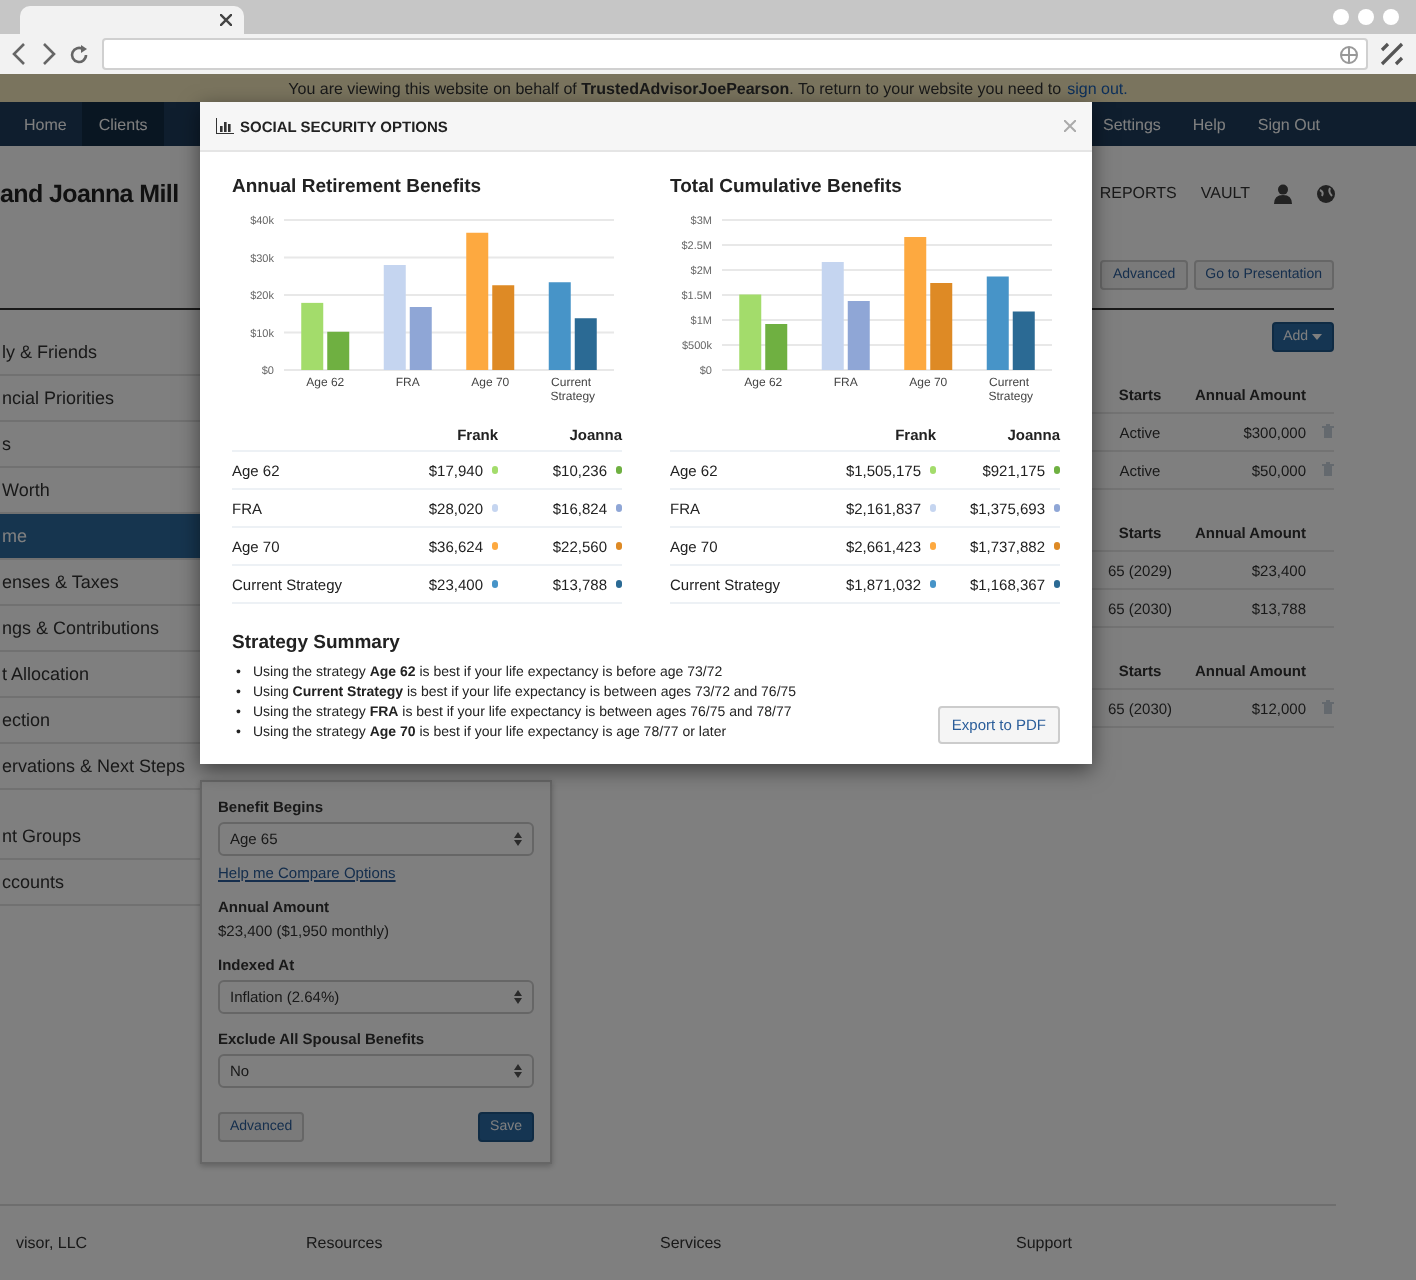 The width and height of the screenshot is (1416, 1280). What do you see at coordinates (132, 20) in the screenshot?
I see `browser-tab` at bounding box center [132, 20].